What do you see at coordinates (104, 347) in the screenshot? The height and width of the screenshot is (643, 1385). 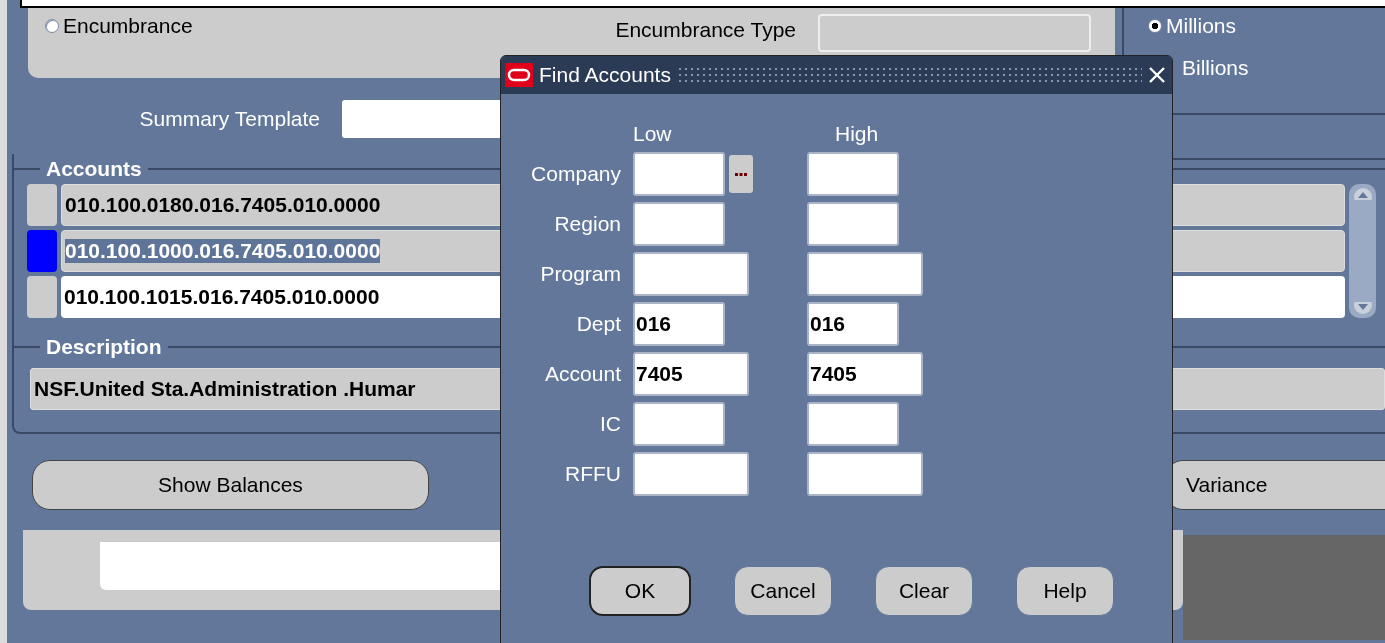 I see `section-title: Description` at bounding box center [104, 347].